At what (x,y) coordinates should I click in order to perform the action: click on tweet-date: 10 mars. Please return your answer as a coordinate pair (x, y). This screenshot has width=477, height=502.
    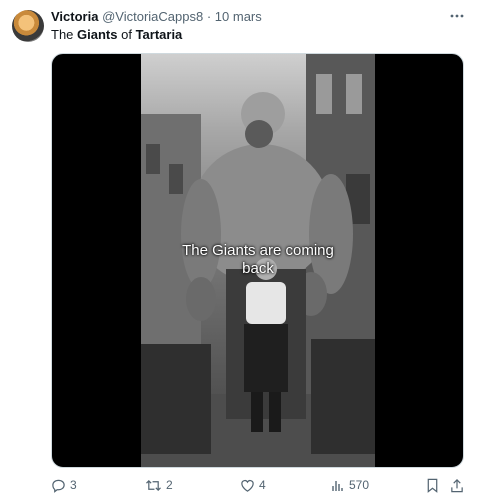
    Looking at the image, I should click on (238, 16).